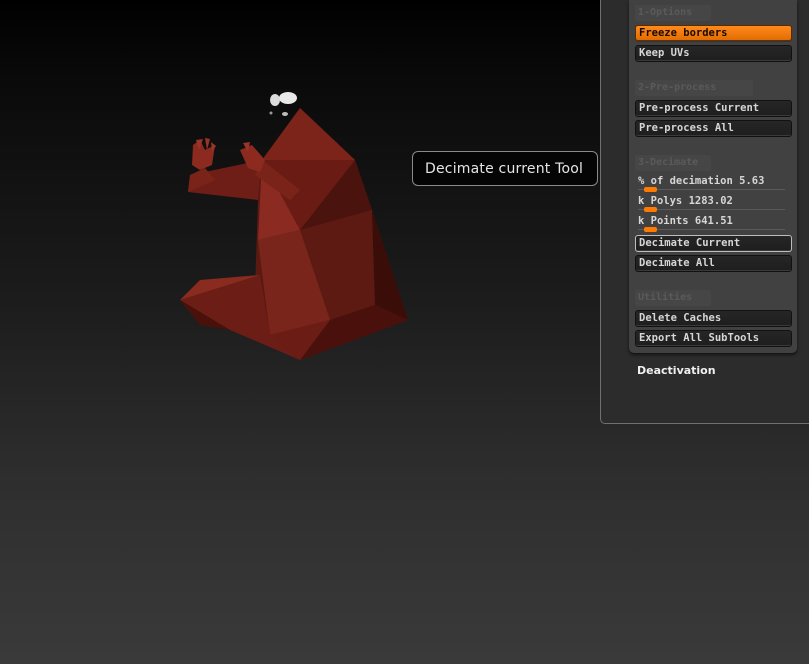  What do you see at coordinates (713, 263) in the screenshot?
I see `decimate-all-button: Decimate All` at bounding box center [713, 263].